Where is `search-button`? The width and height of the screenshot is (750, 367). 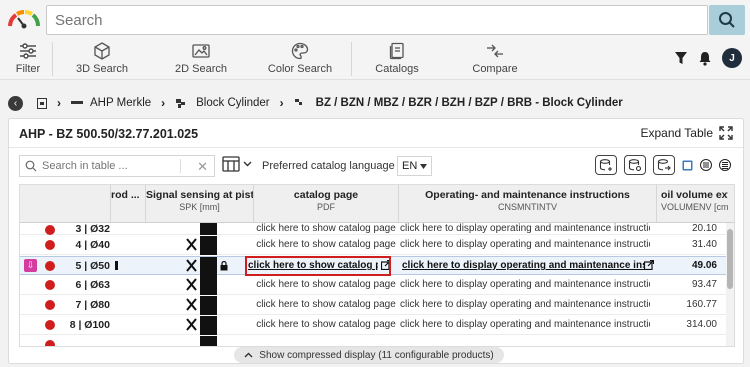 search-button is located at coordinates (727, 20).